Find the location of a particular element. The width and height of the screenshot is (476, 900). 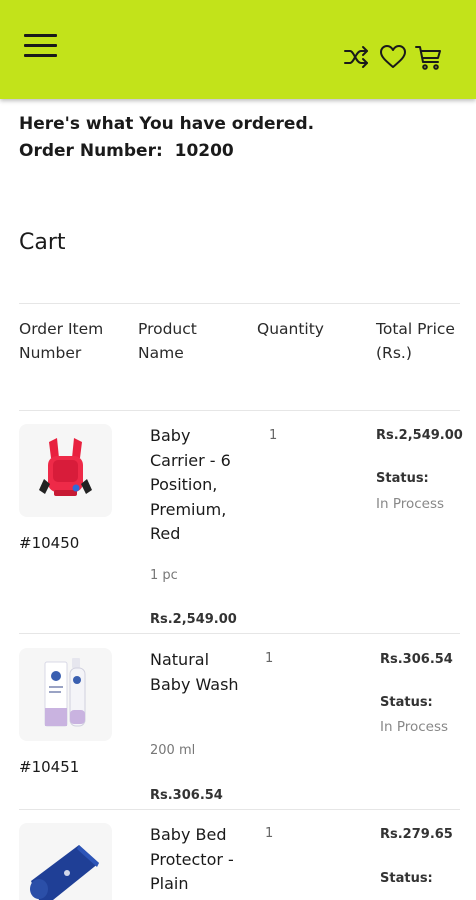

app-bar is located at coordinates (238, 49).